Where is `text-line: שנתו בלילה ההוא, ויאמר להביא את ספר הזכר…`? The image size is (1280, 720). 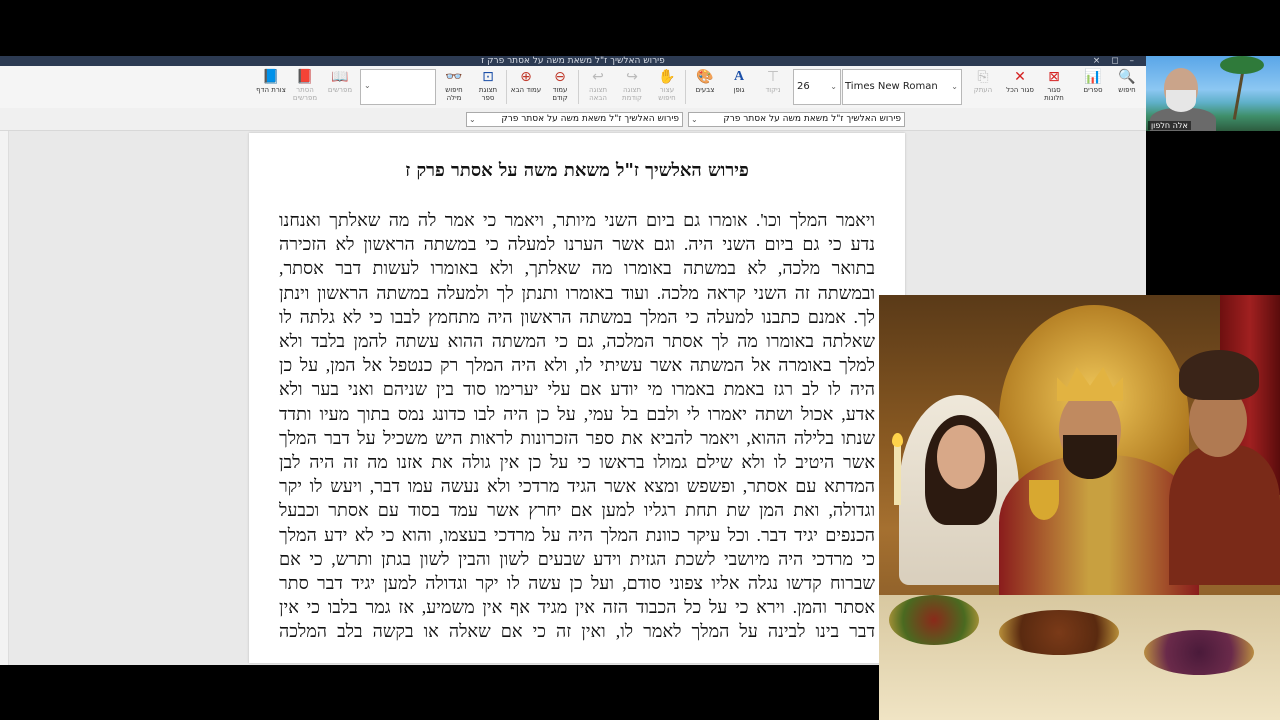
text-line: שנתו בלילה ההוא, ויאמר להביא את ספר הזכר… is located at coordinates (577, 437).